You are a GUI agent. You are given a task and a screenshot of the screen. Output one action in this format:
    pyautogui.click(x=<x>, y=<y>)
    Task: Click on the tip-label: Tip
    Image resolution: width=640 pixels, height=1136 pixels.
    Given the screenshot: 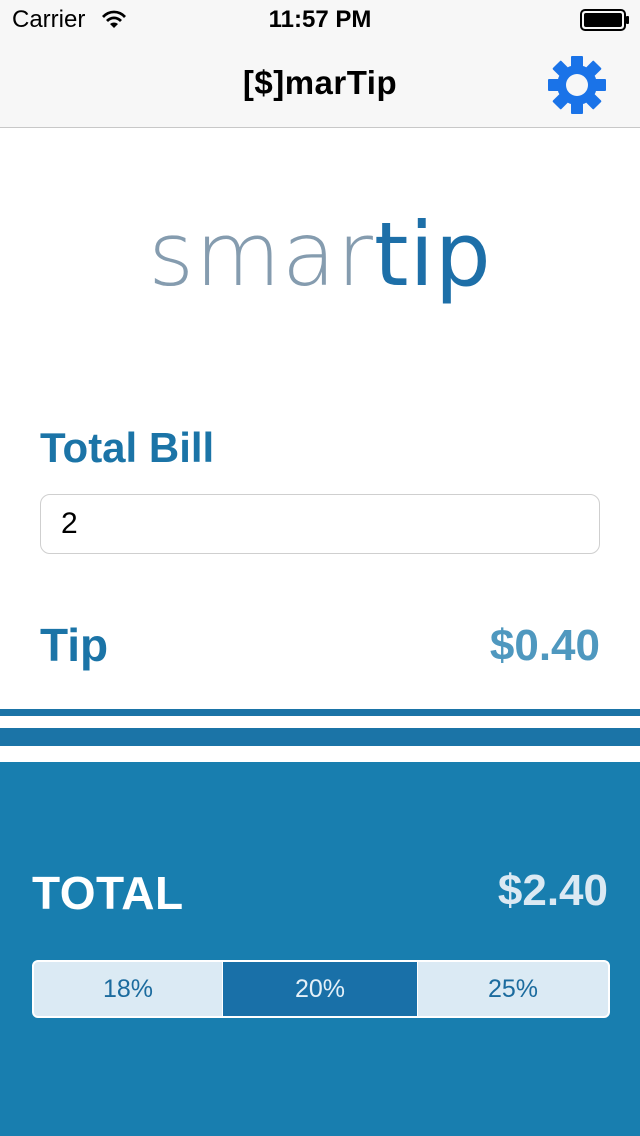 What is the action you would take?
    pyautogui.click(x=74, y=645)
    